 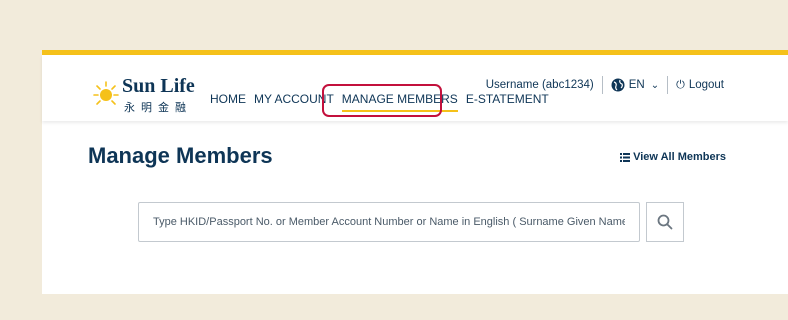 I want to click on logo-chinese: 永明金融, so click(x=158, y=107).